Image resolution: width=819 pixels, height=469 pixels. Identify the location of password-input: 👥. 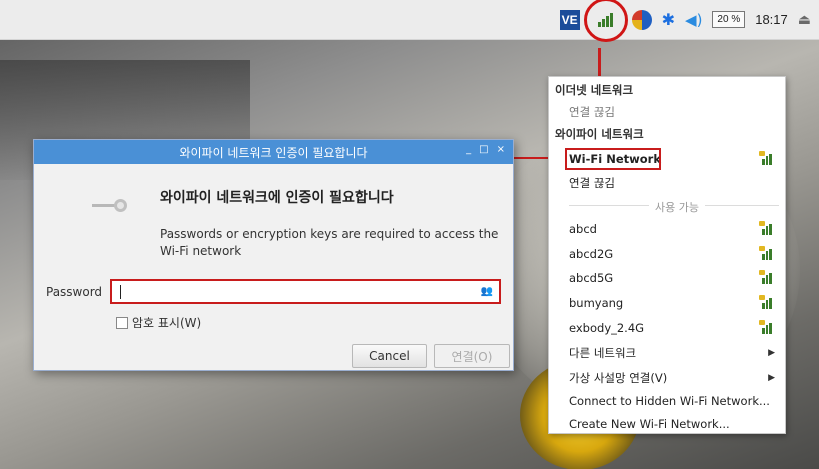
(305, 291).